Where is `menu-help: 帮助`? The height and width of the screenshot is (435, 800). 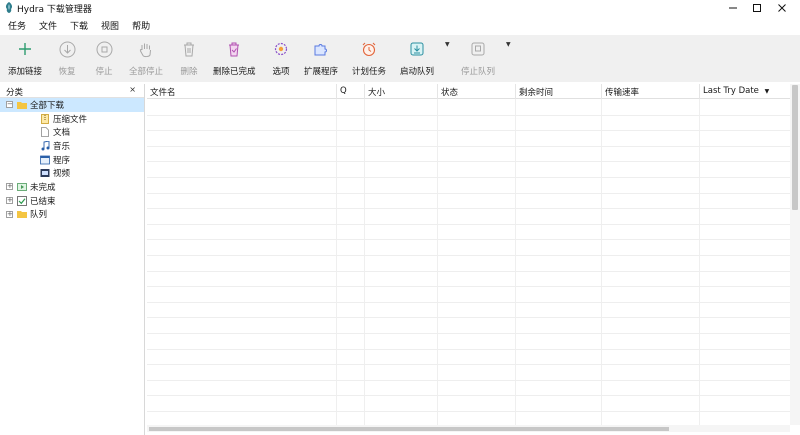
menu-help: 帮助 is located at coordinates (141, 25).